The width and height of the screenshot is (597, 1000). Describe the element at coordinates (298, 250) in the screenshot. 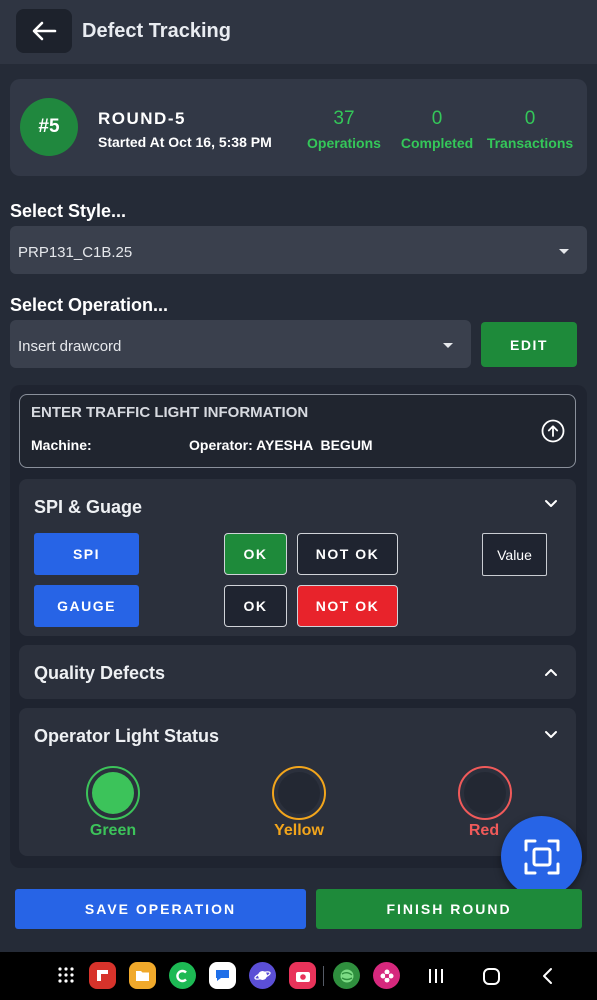

I see `style-select: PRP131_C1B.25` at that location.